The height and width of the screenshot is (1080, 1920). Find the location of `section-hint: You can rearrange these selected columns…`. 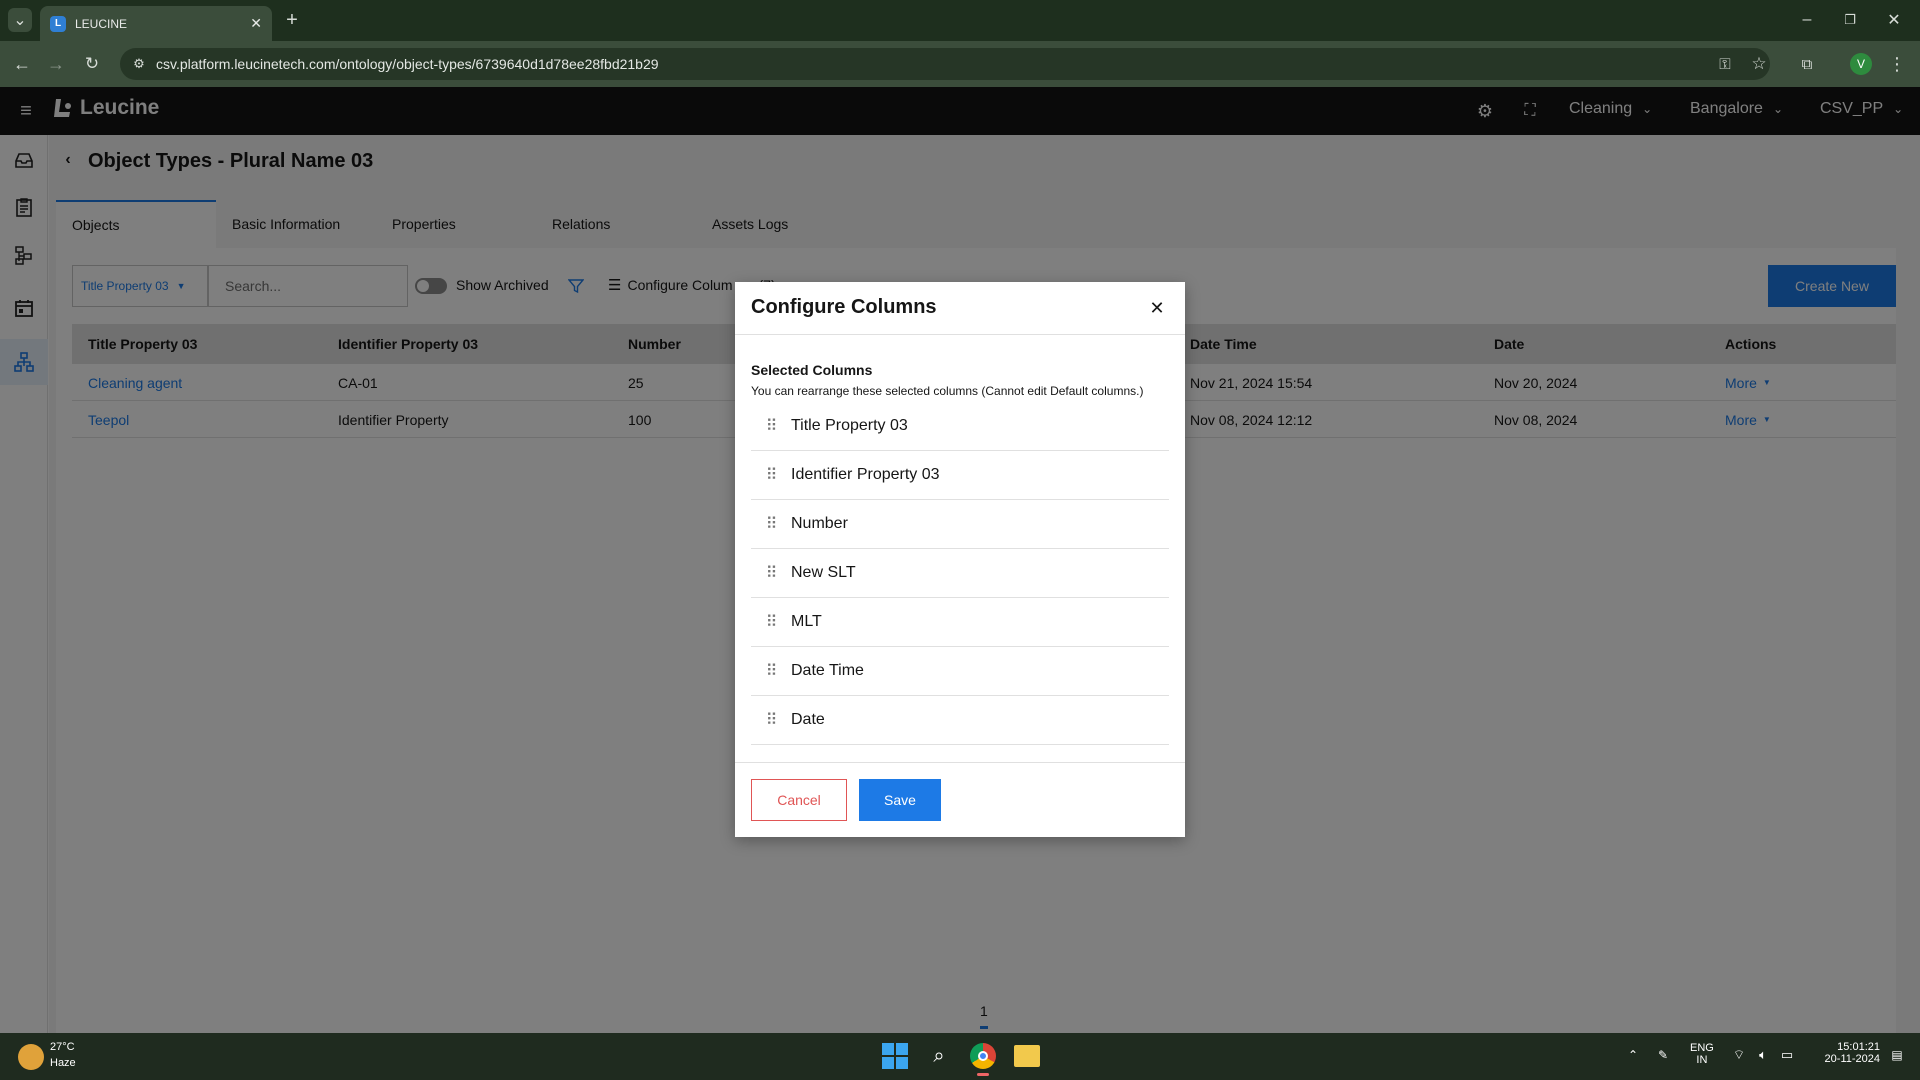

section-hint: You can rearrange these selected columns… is located at coordinates (947, 391).